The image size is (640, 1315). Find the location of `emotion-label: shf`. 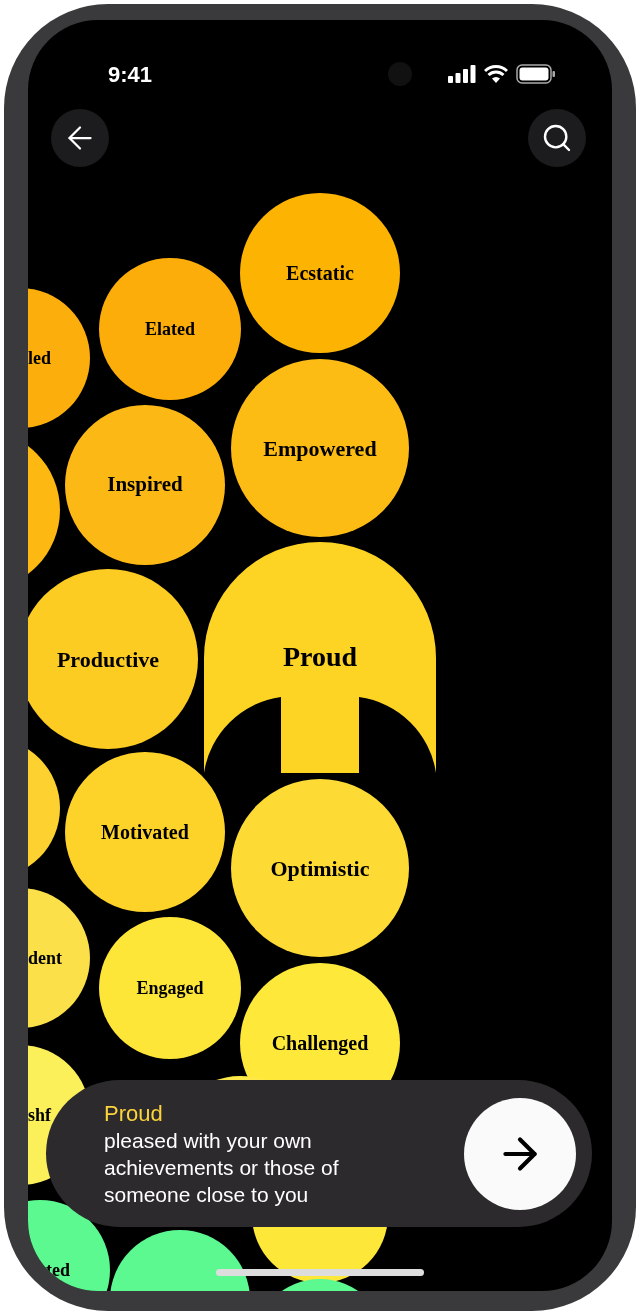

emotion-label: shf is located at coordinates (39, 1115).